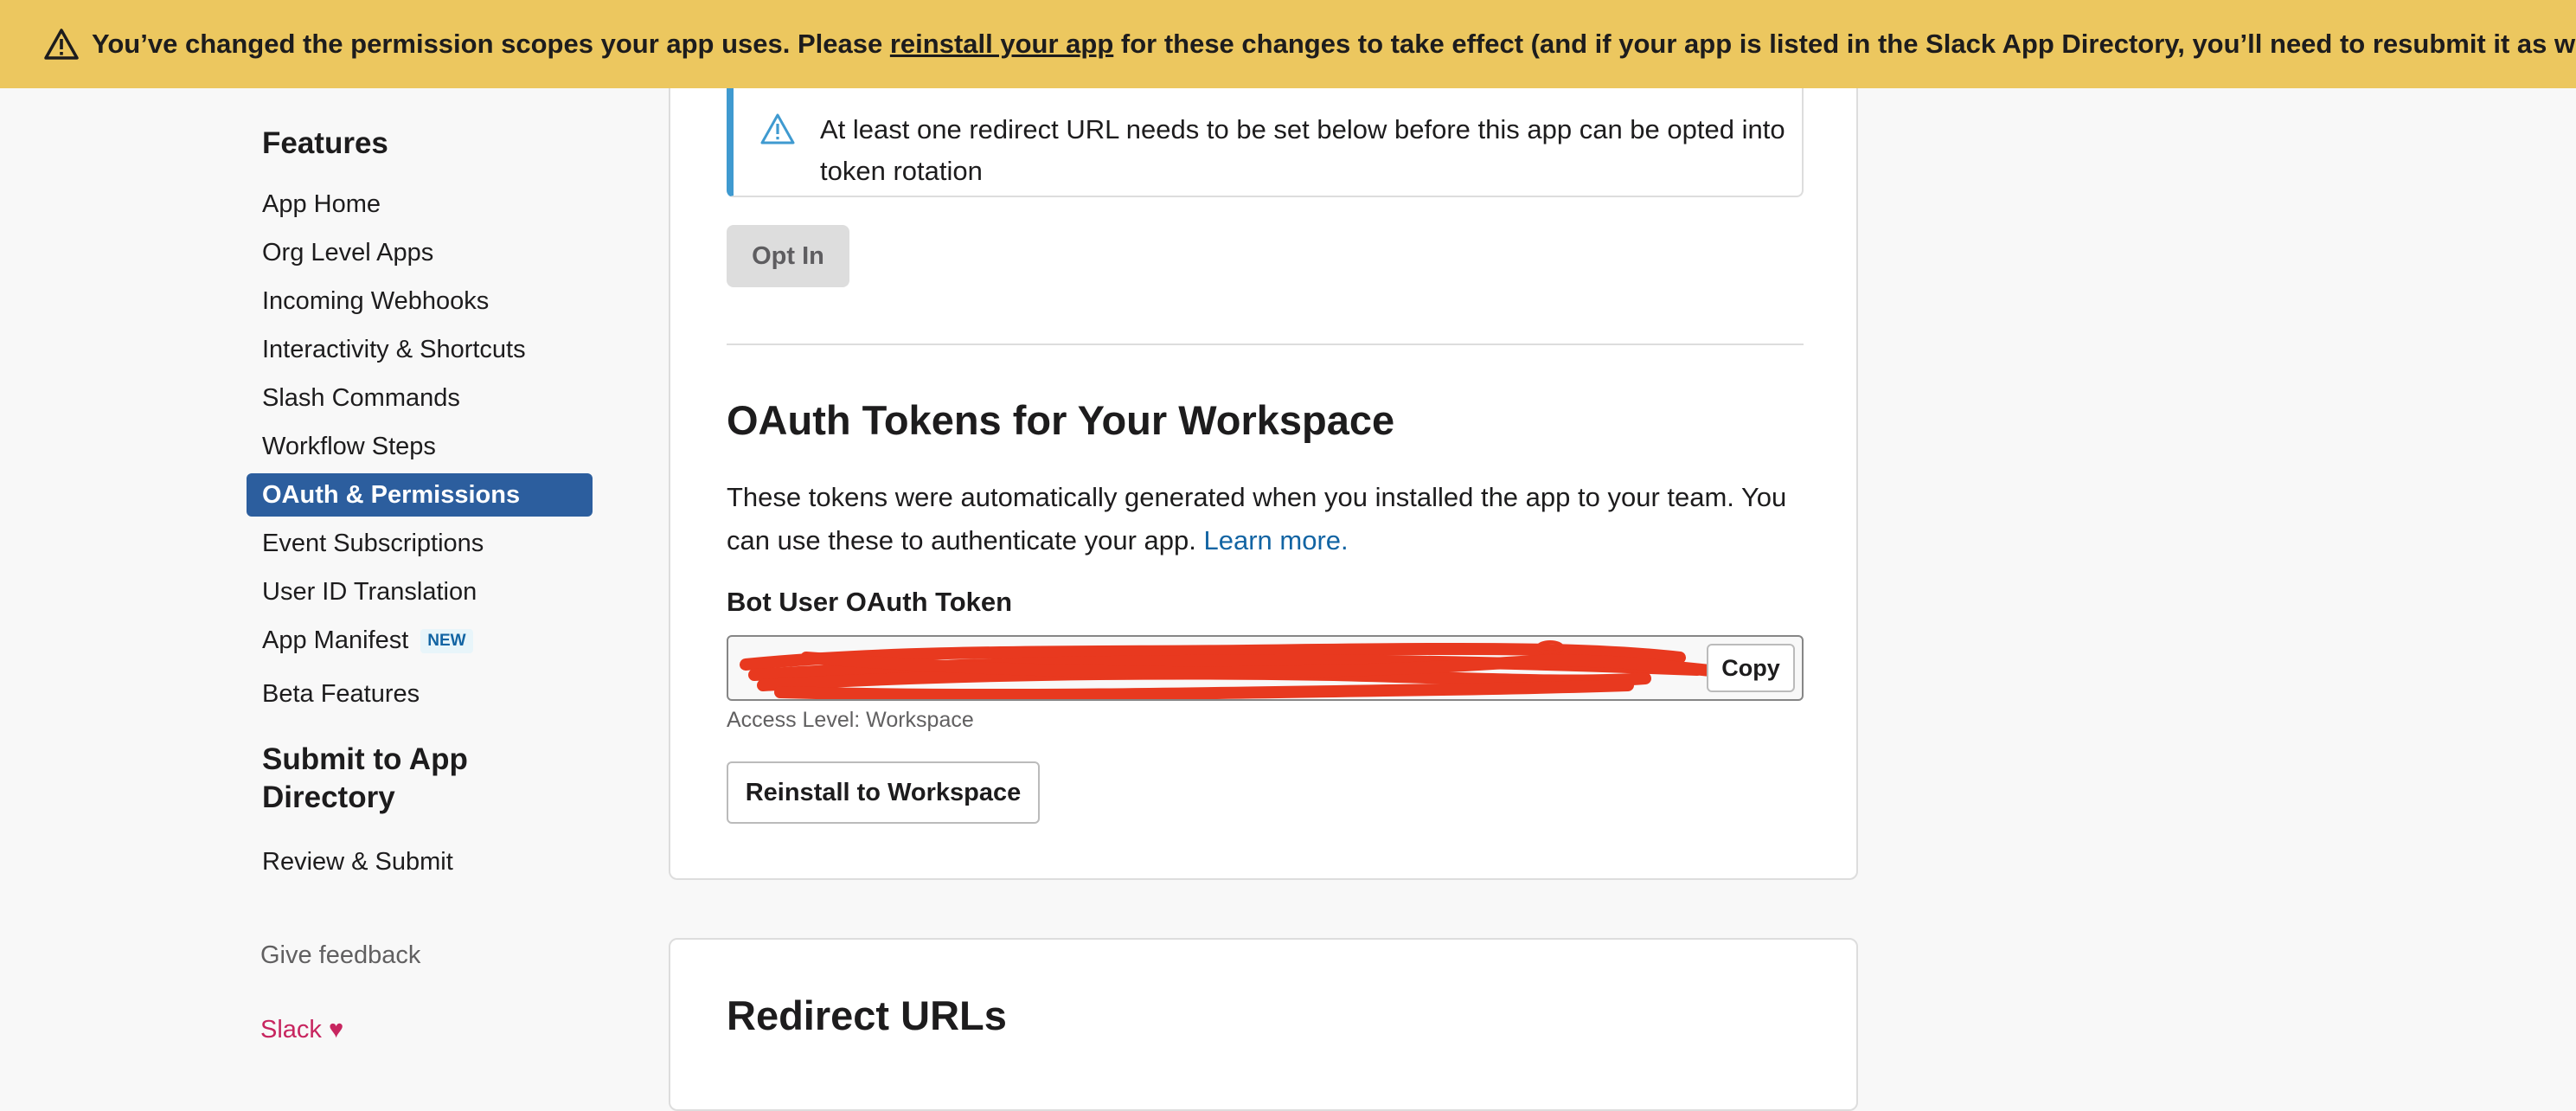  I want to click on reinstall-app-link: reinstall your app, so click(1001, 44).